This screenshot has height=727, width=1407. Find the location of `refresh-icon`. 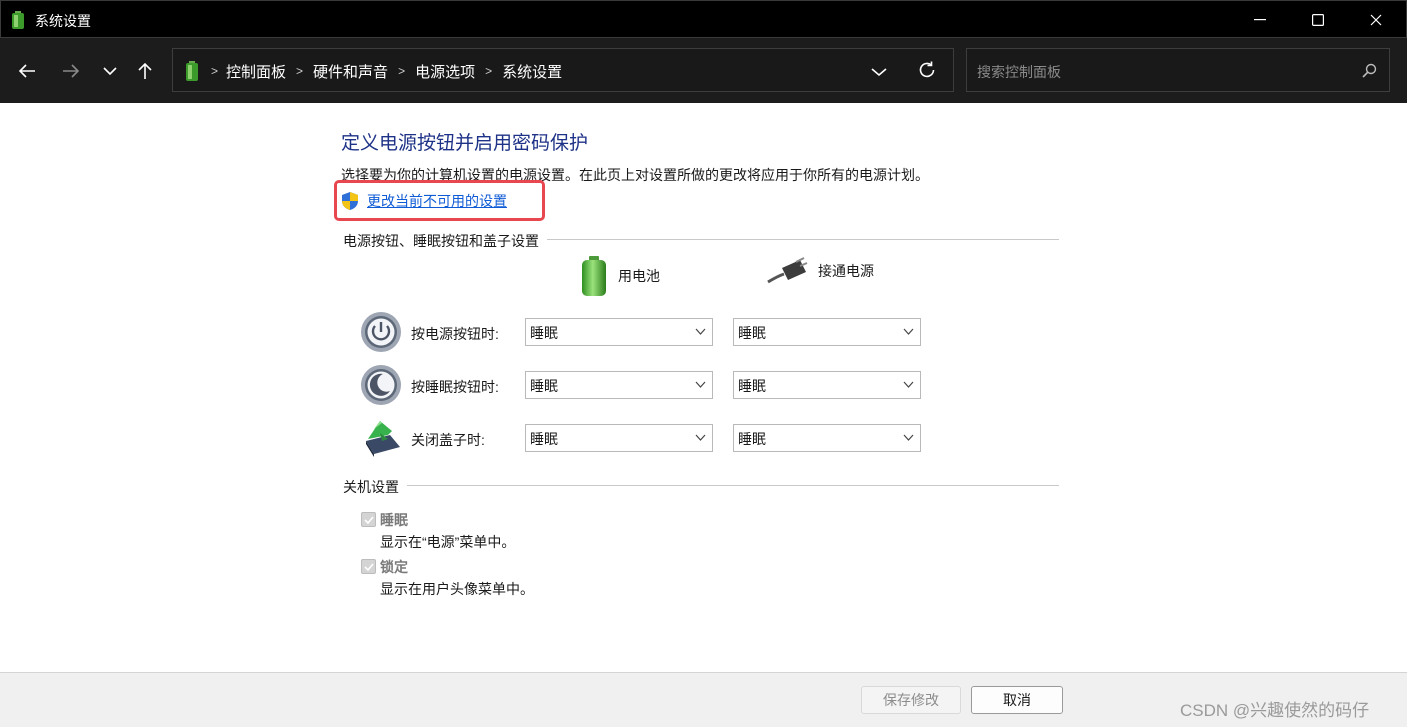

refresh-icon is located at coordinates (927, 69).